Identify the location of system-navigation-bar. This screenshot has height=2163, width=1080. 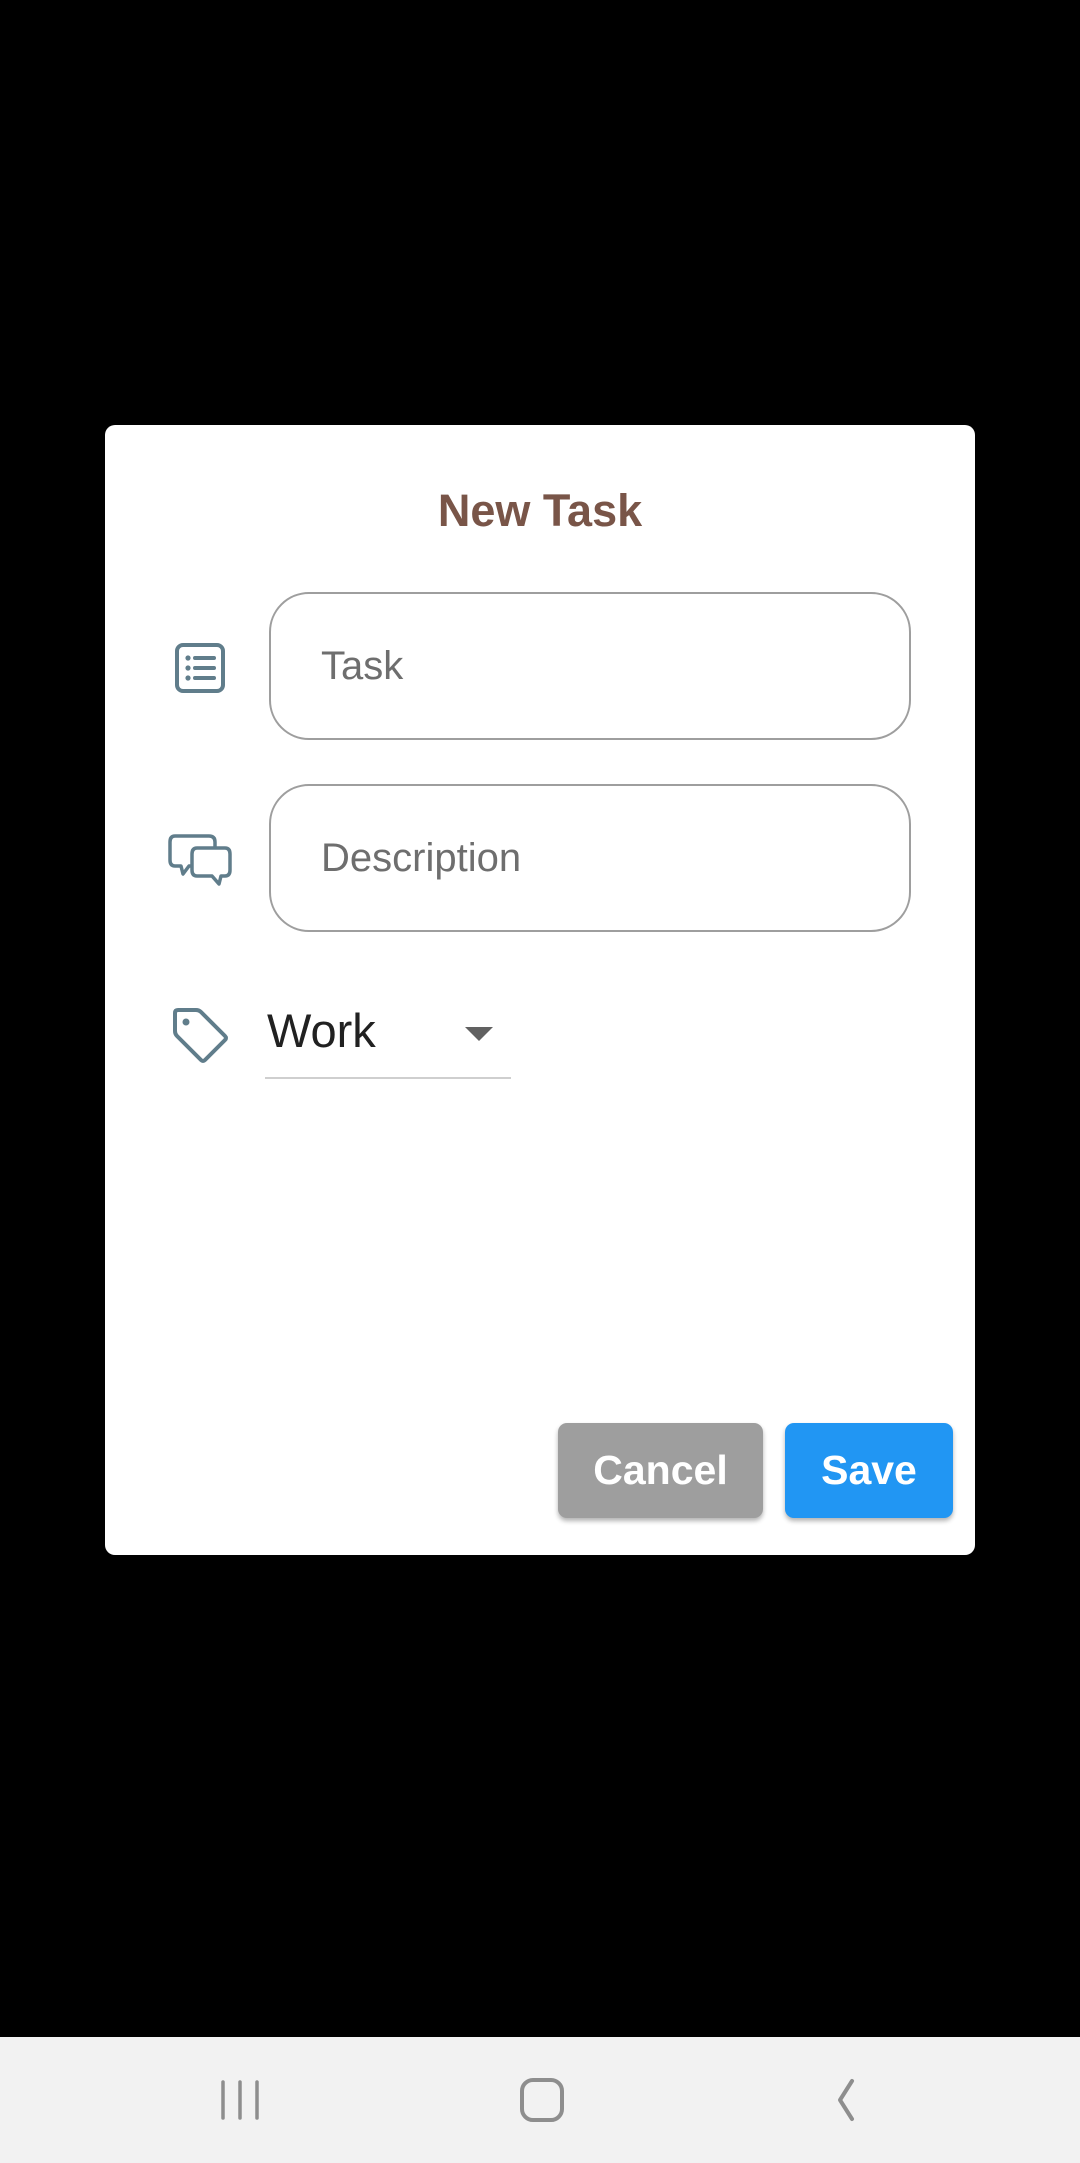
(540, 2100).